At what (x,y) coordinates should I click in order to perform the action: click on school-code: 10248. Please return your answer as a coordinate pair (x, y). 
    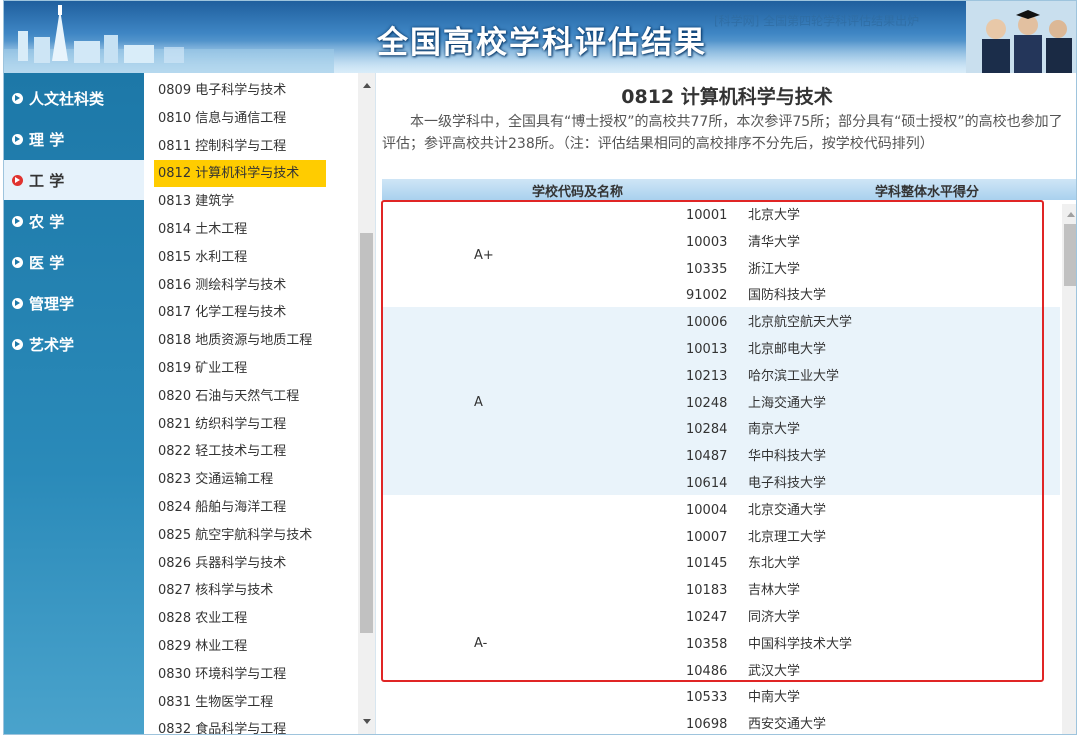
    Looking at the image, I should click on (707, 403).